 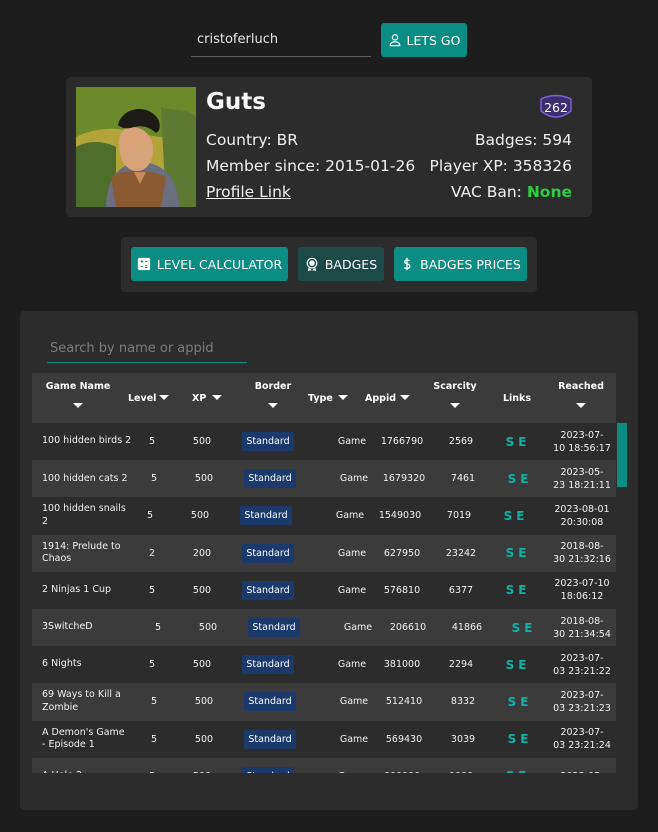 I want to click on header-game-name: Game Name, so click(x=78, y=398).